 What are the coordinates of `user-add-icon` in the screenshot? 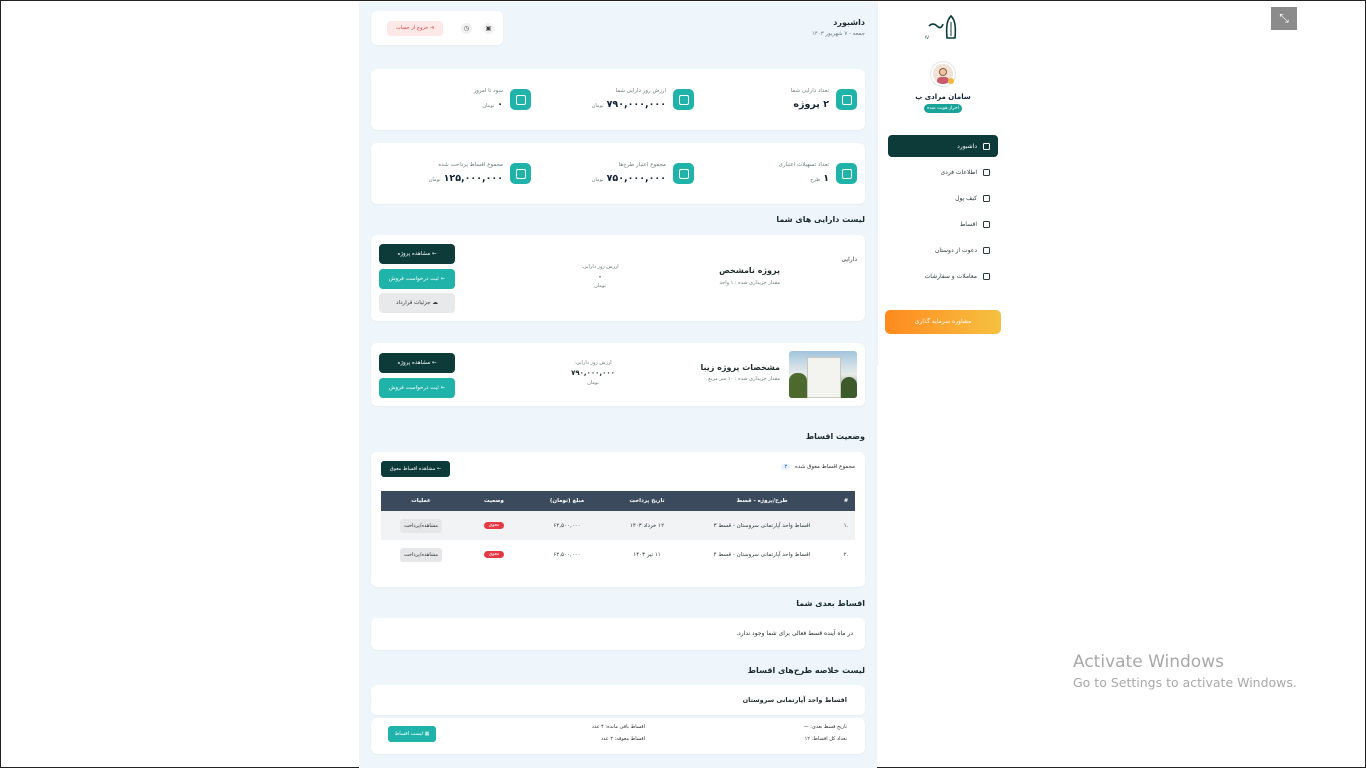 It's located at (986, 250).